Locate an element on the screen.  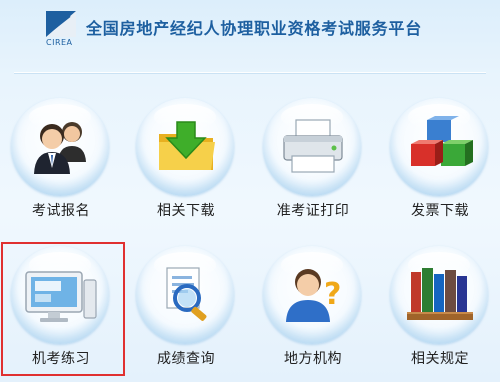
tile-admission-ticket-print: 准考证打印 is located at coordinates (313, 158).